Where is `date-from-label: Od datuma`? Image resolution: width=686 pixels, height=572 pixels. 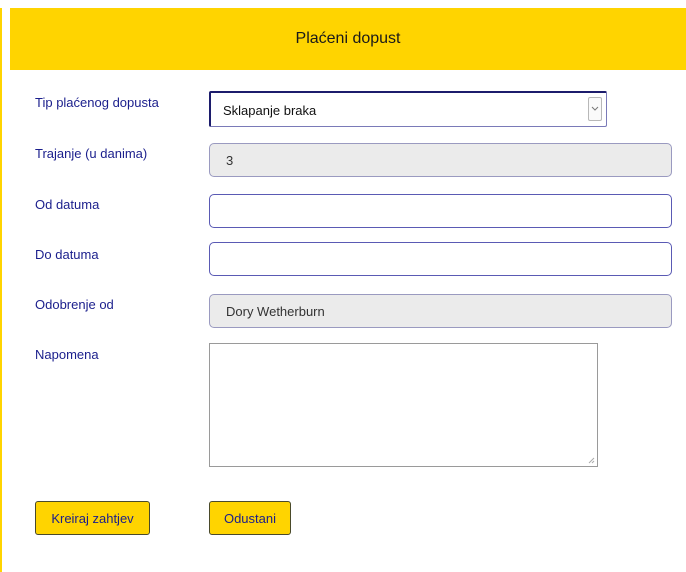 date-from-label: Od datuma is located at coordinates (67, 204).